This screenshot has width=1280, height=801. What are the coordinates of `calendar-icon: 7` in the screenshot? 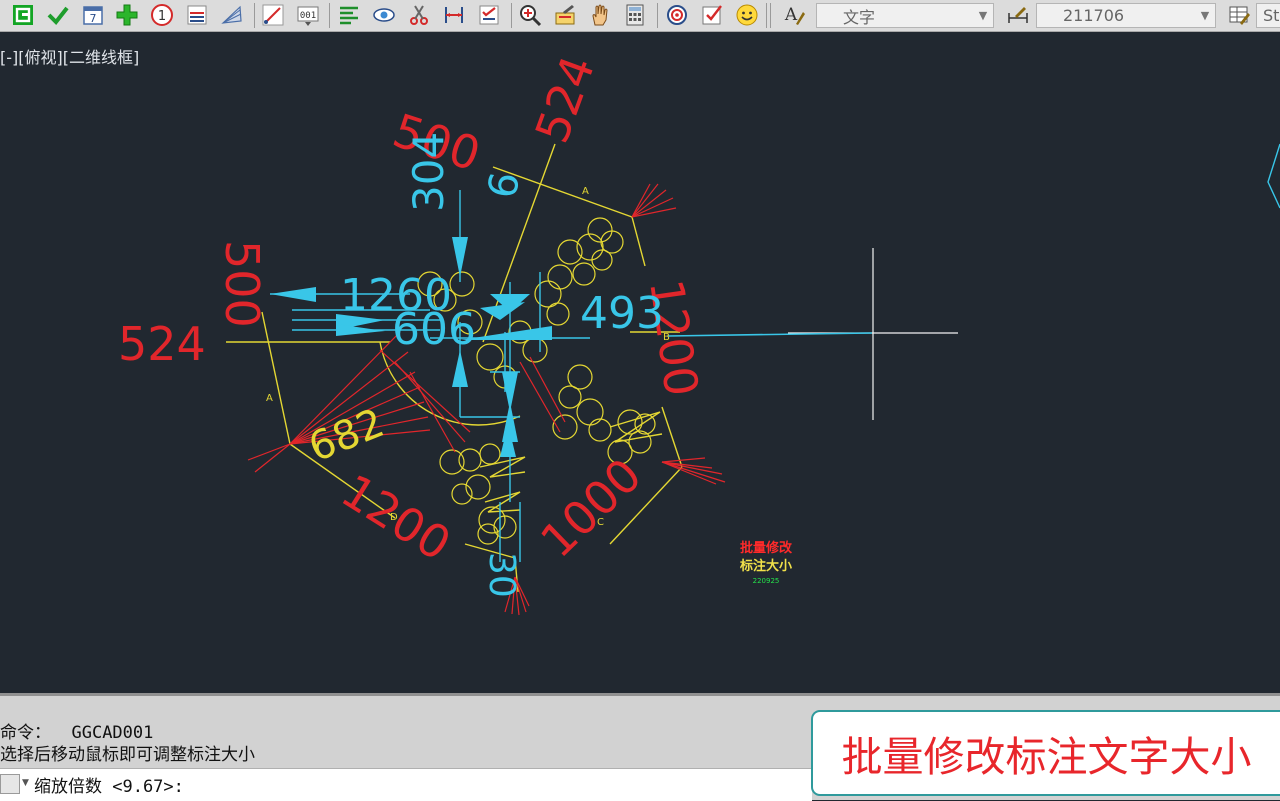 It's located at (93, 15).